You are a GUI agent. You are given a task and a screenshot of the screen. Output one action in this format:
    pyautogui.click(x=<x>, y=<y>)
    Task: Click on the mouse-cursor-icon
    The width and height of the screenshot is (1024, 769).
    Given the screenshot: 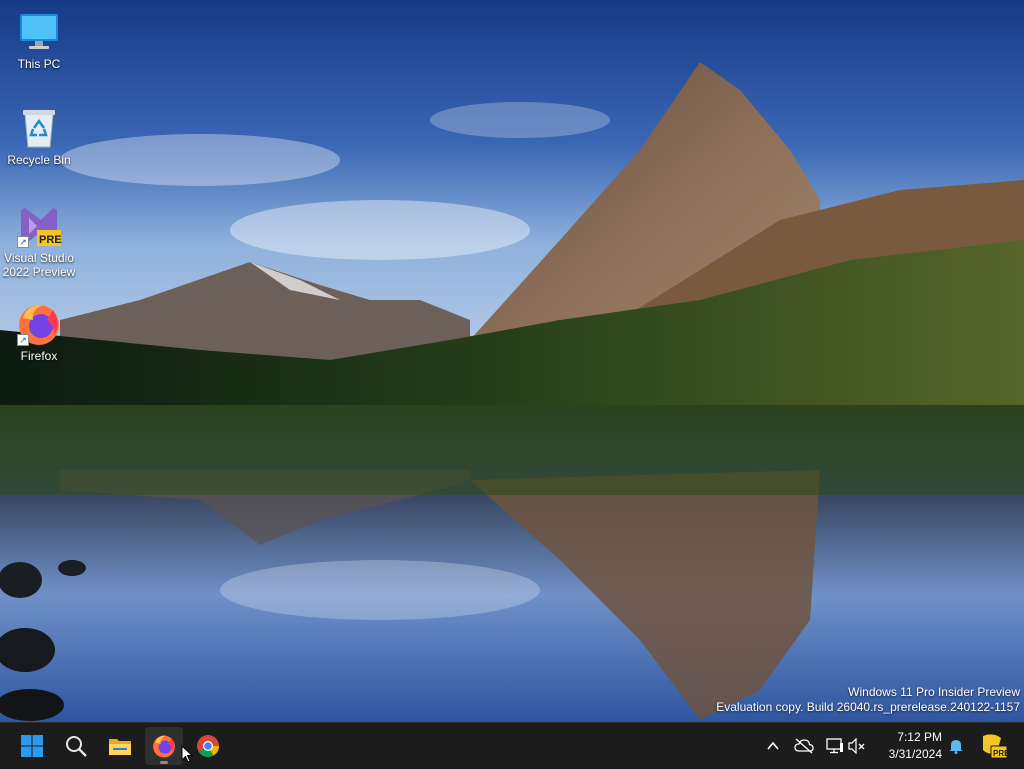 What is the action you would take?
    pyautogui.click(x=187, y=754)
    